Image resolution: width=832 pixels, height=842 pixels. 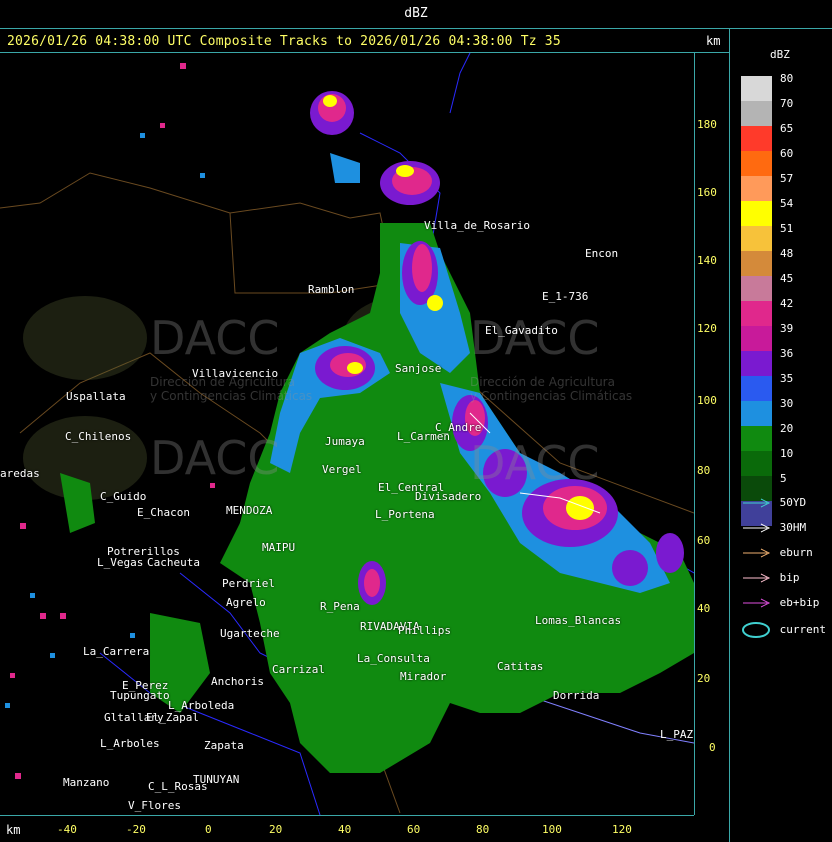 What do you see at coordinates (98, 436) in the screenshot?
I see `place-label: C_Chilenos` at bounding box center [98, 436].